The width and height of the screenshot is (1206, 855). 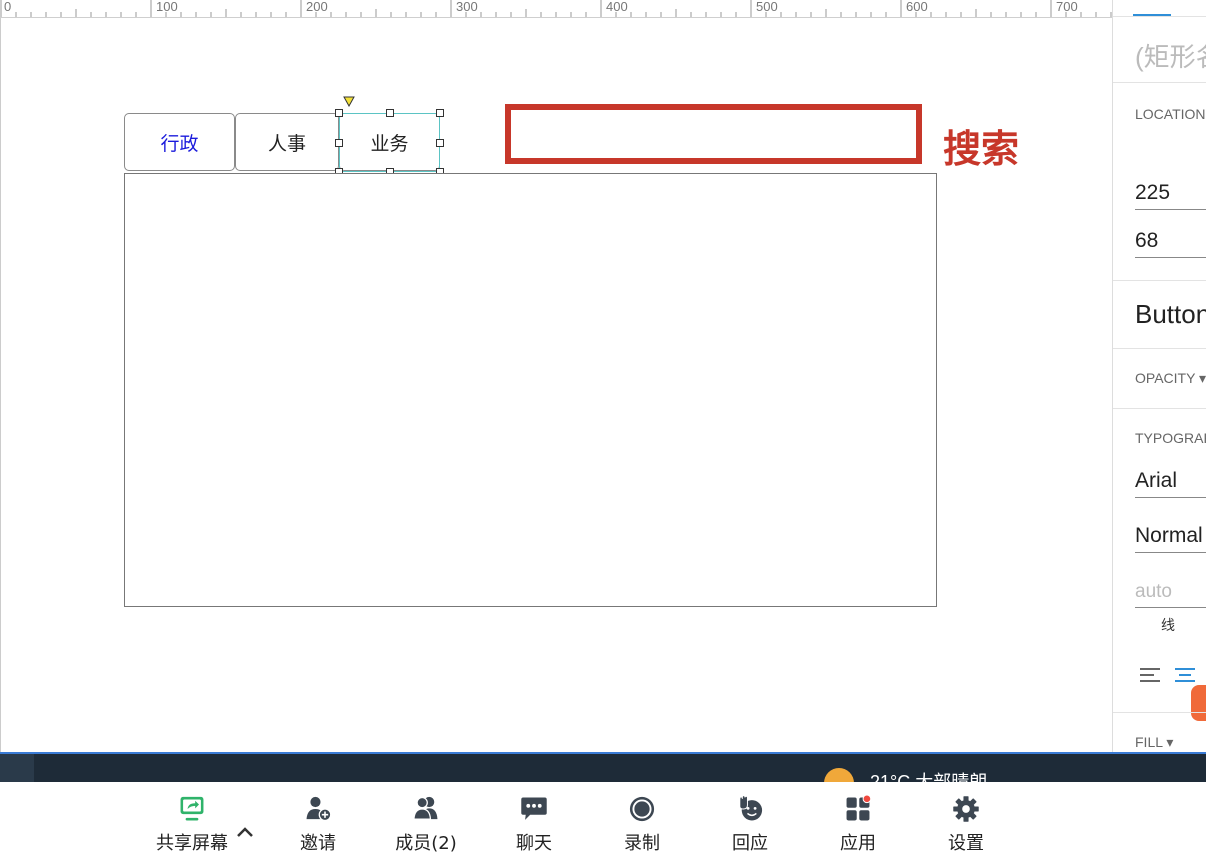 I want to click on ruler-label: 200, so click(x=317, y=7).